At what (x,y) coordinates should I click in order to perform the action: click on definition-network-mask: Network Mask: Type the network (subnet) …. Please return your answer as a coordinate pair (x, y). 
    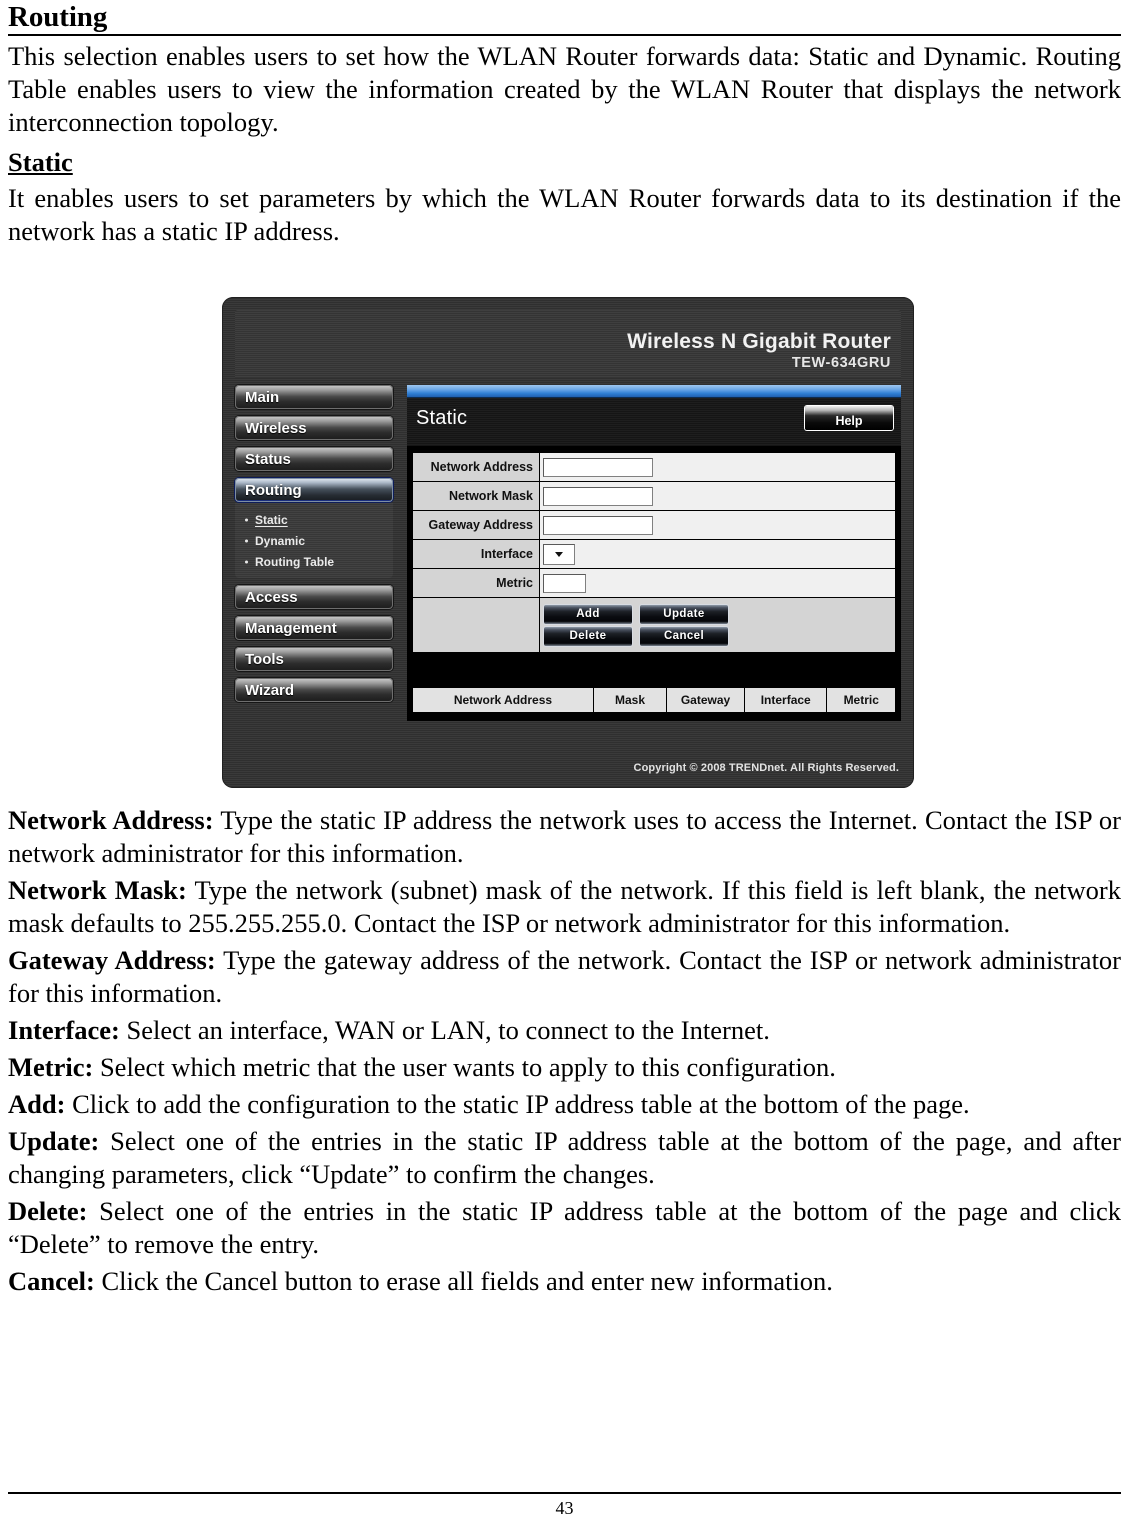
    Looking at the image, I should click on (564, 907).